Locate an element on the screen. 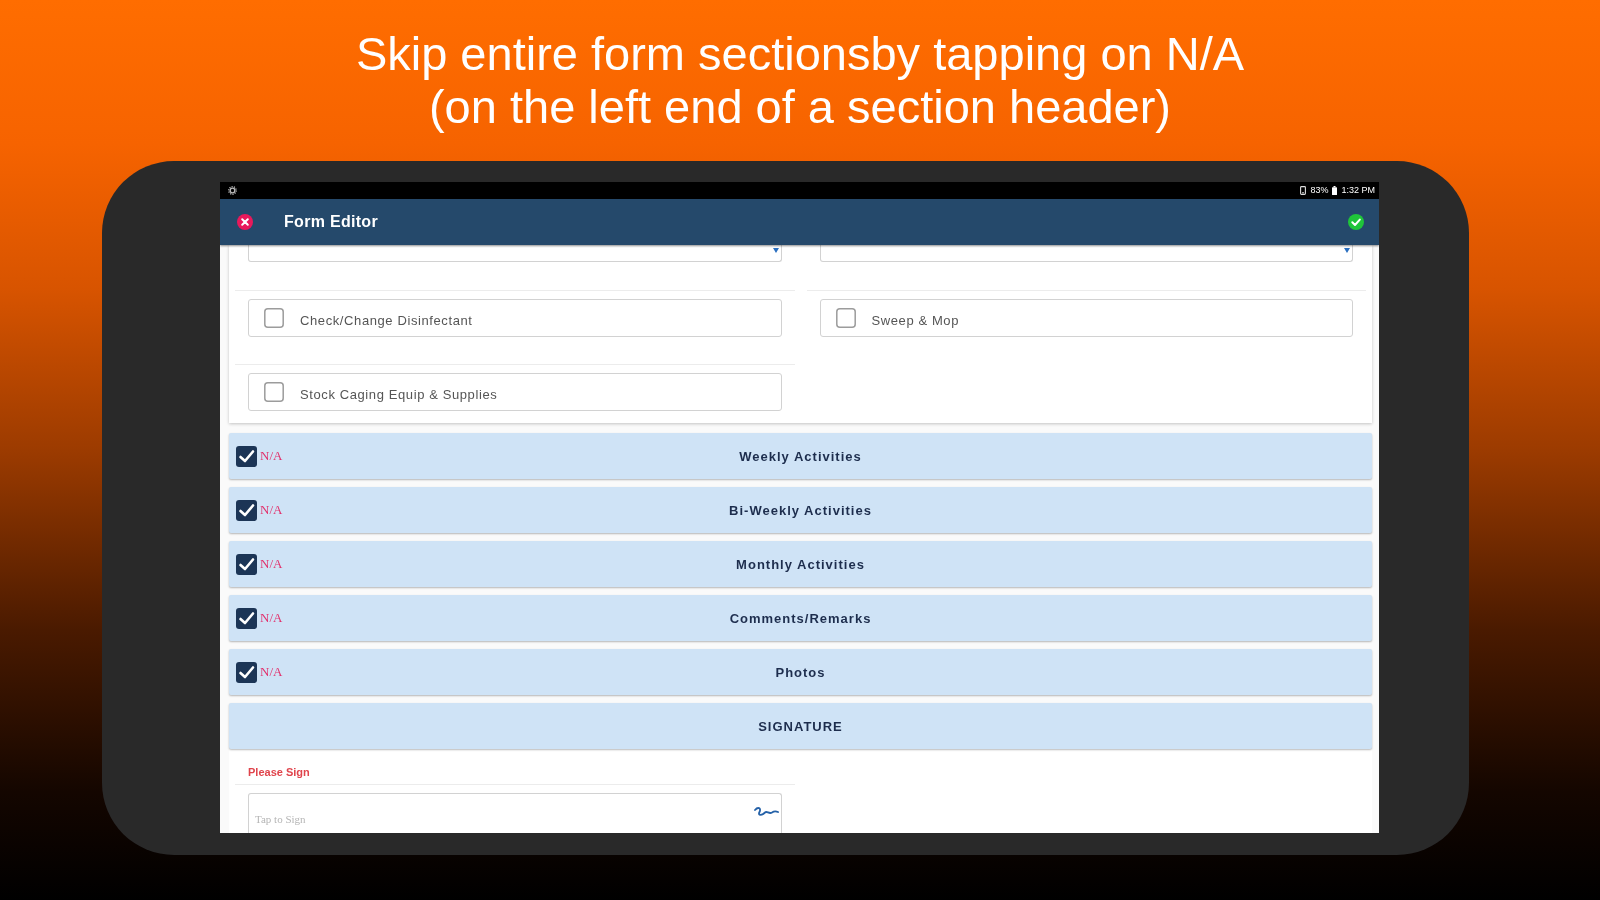 The width and height of the screenshot is (1600, 900). gear-icon is located at coordinates (232, 190).